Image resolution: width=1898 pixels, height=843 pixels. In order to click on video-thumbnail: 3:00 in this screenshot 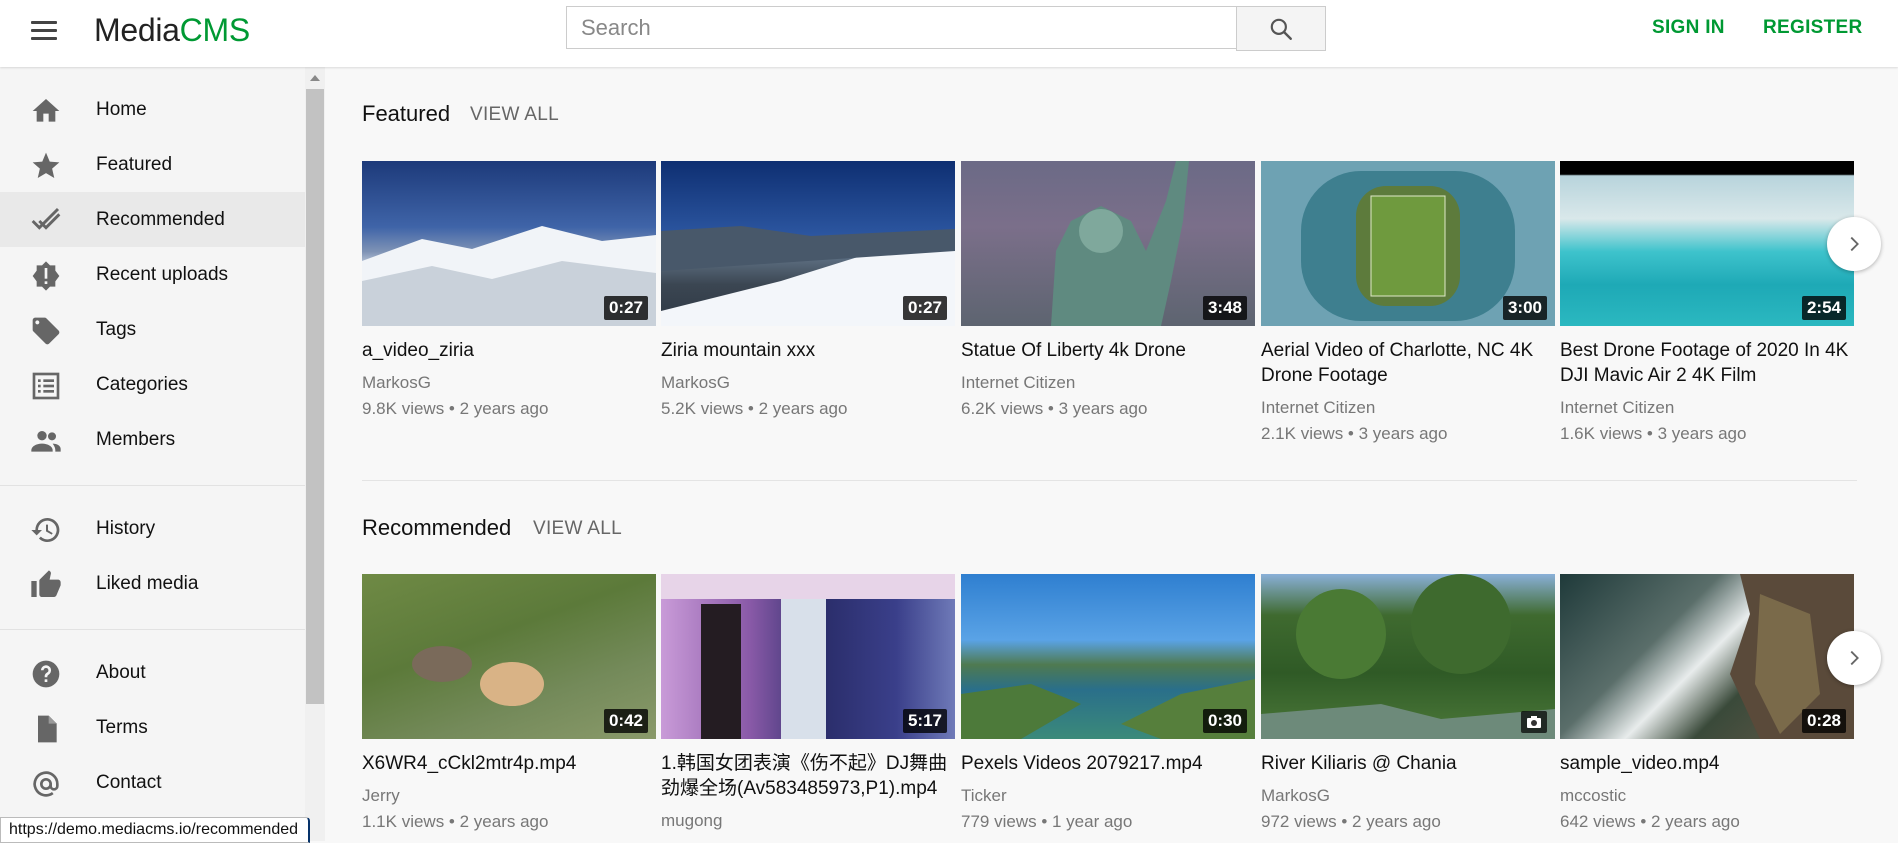, I will do `click(1408, 243)`.